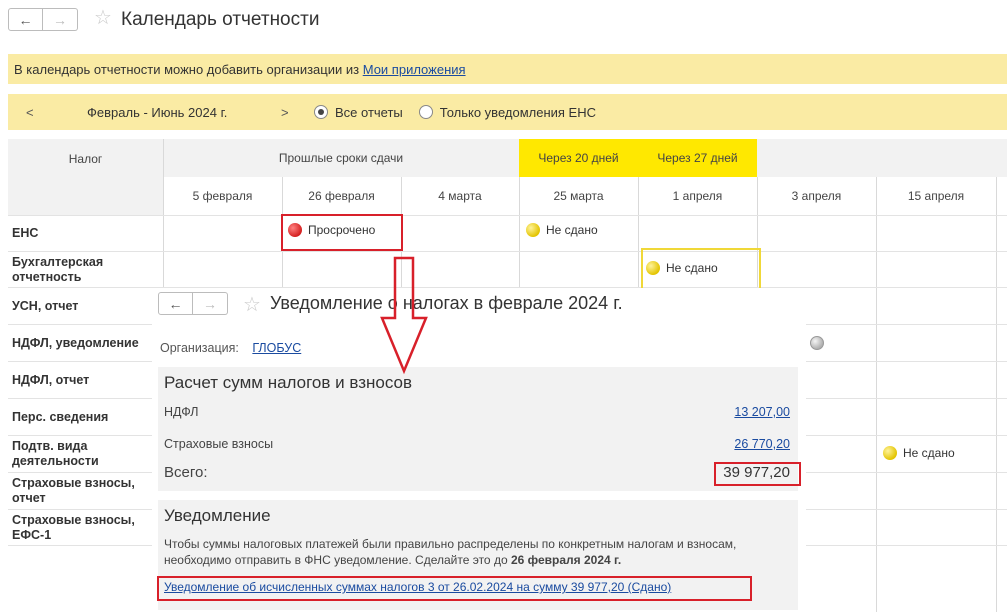 The image size is (1007, 612). Describe the element at coordinates (321, 112) in the screenshot. I see `radio-selected-icon` at that location.